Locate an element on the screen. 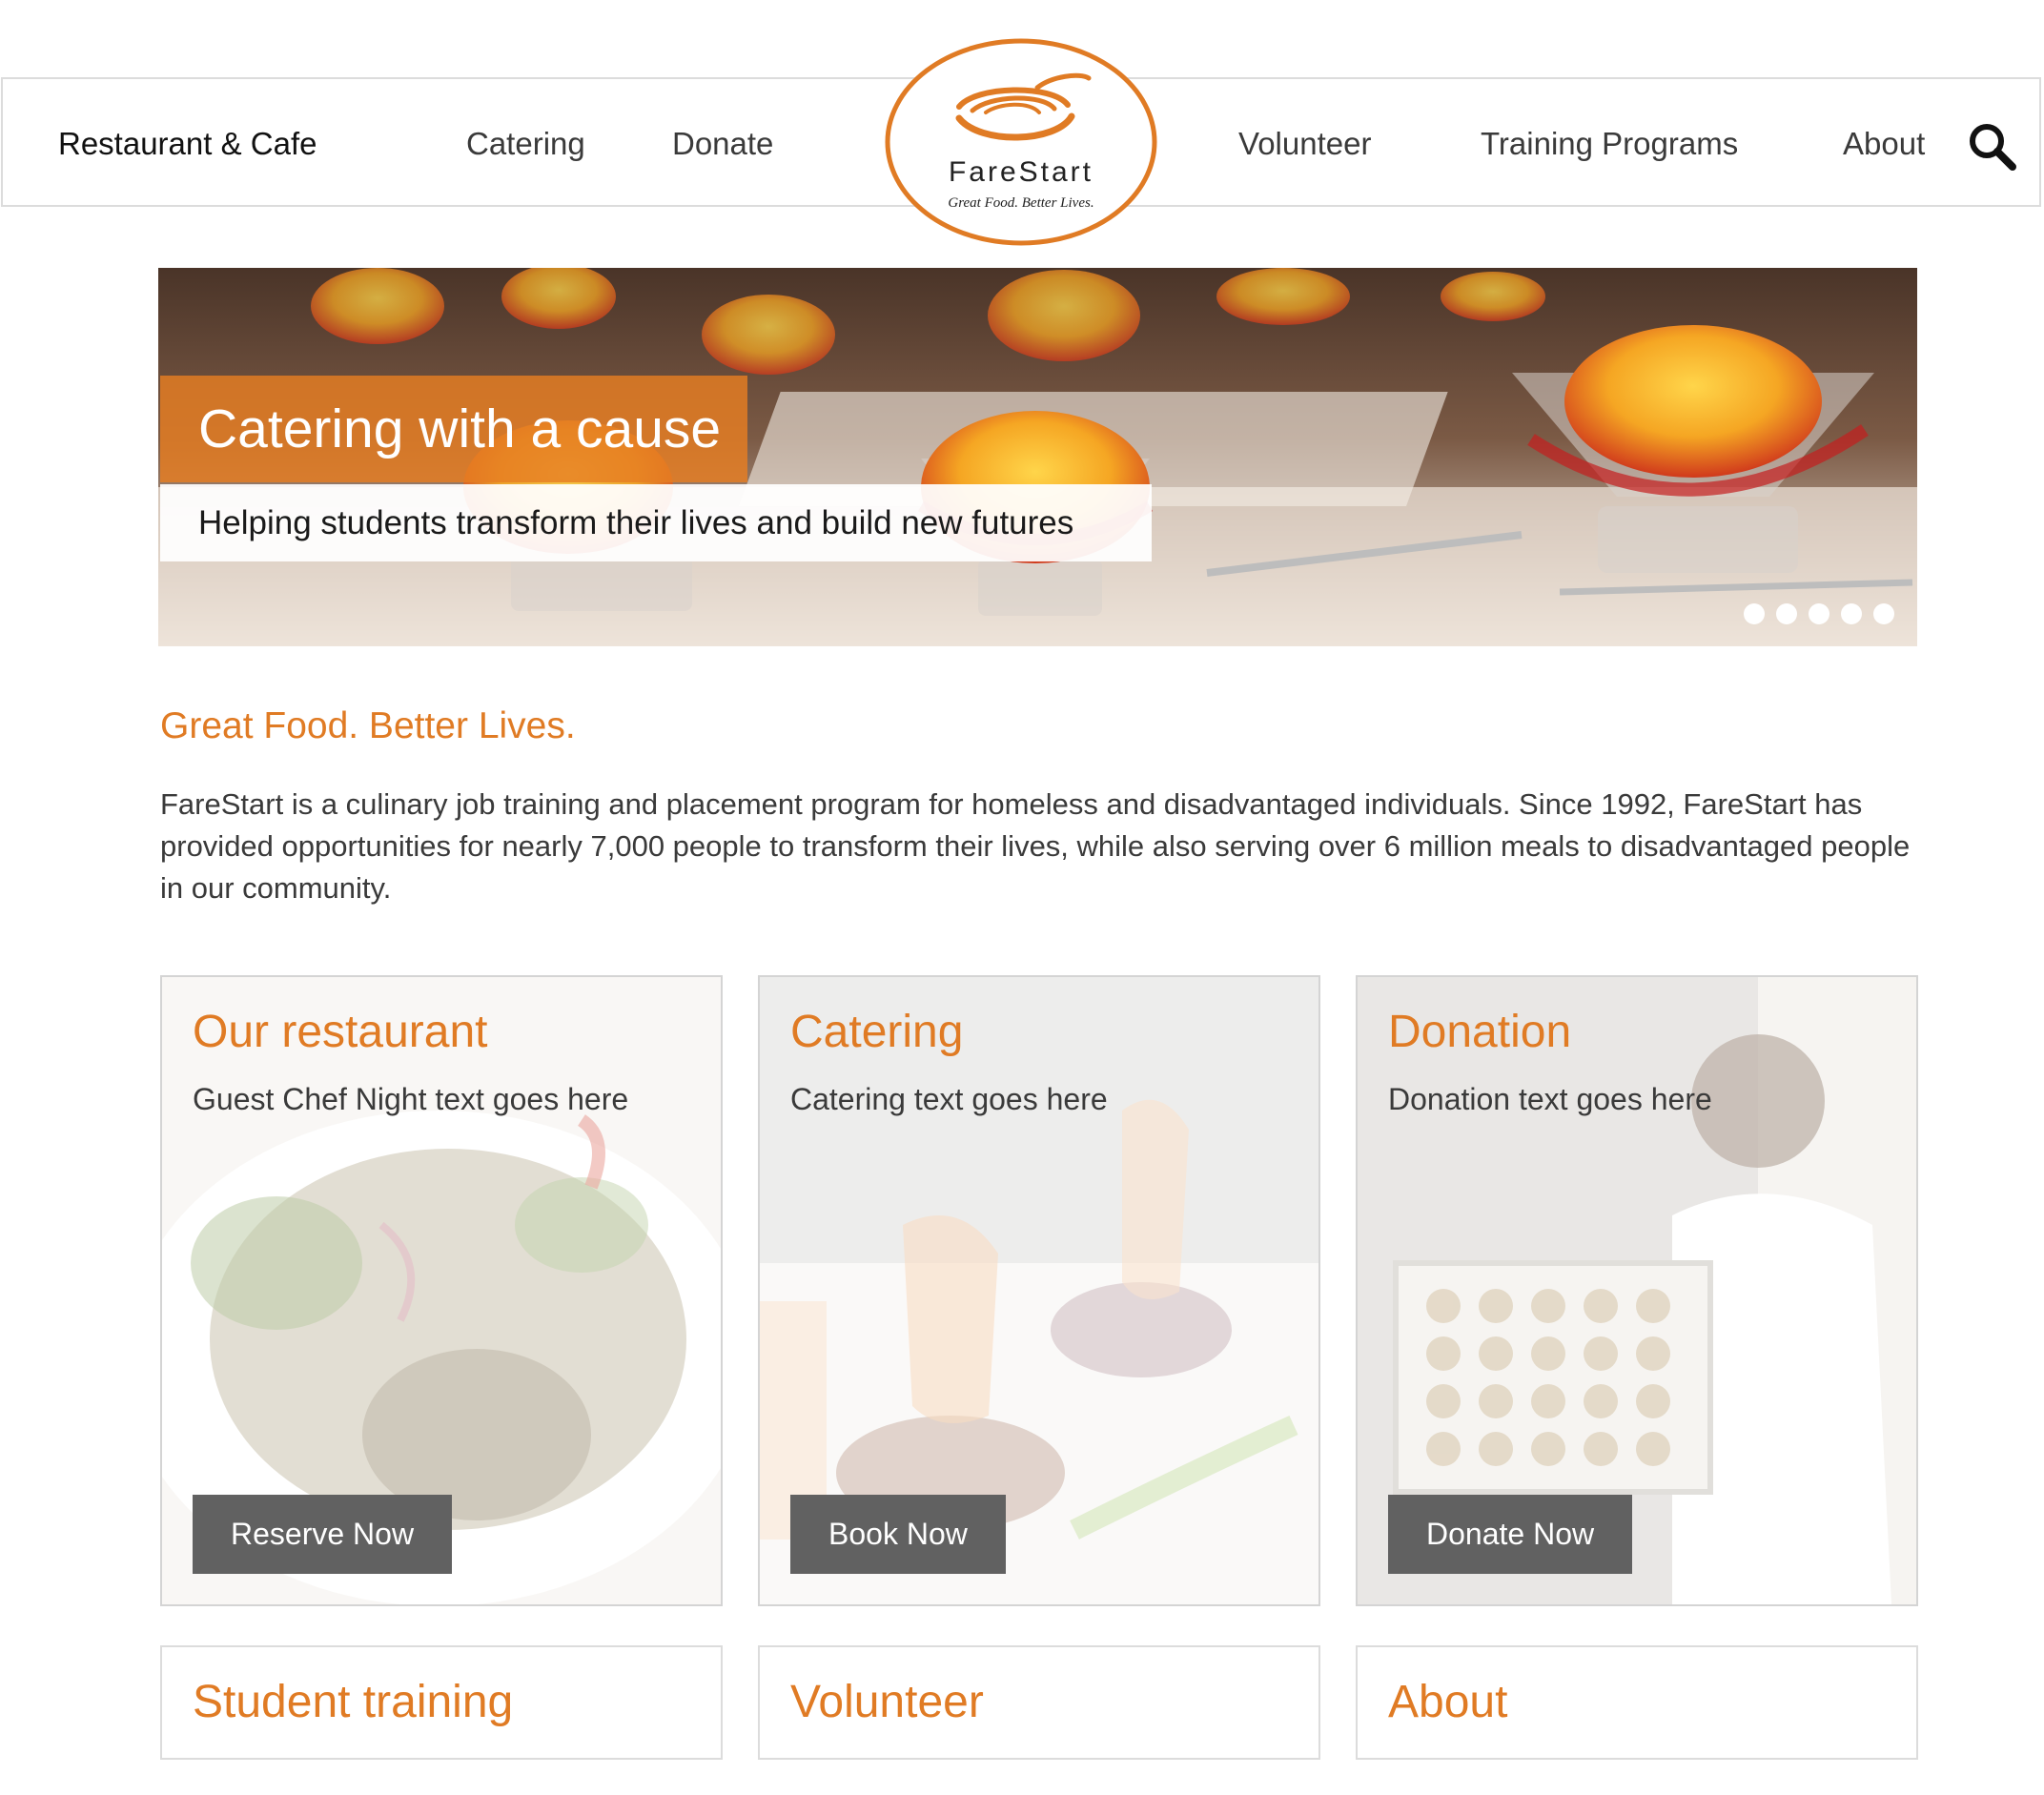  tile-title: Volunteer is located at coordinates (887, 1702).